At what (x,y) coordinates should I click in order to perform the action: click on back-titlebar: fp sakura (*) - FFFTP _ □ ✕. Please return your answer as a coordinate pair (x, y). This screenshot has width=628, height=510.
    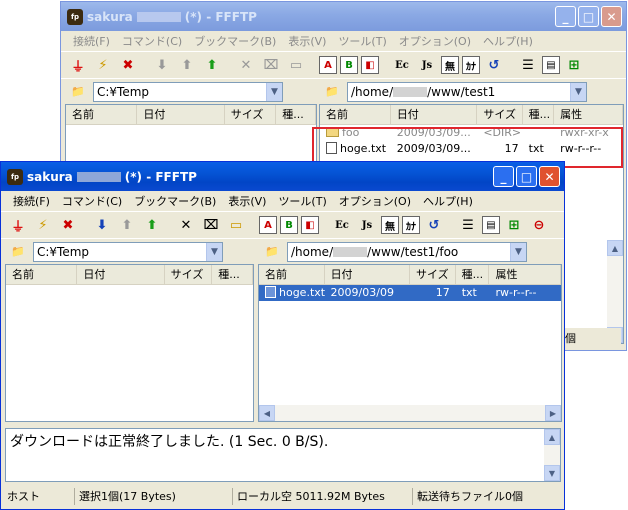
    Looking at the image, I should click on (343, 16).